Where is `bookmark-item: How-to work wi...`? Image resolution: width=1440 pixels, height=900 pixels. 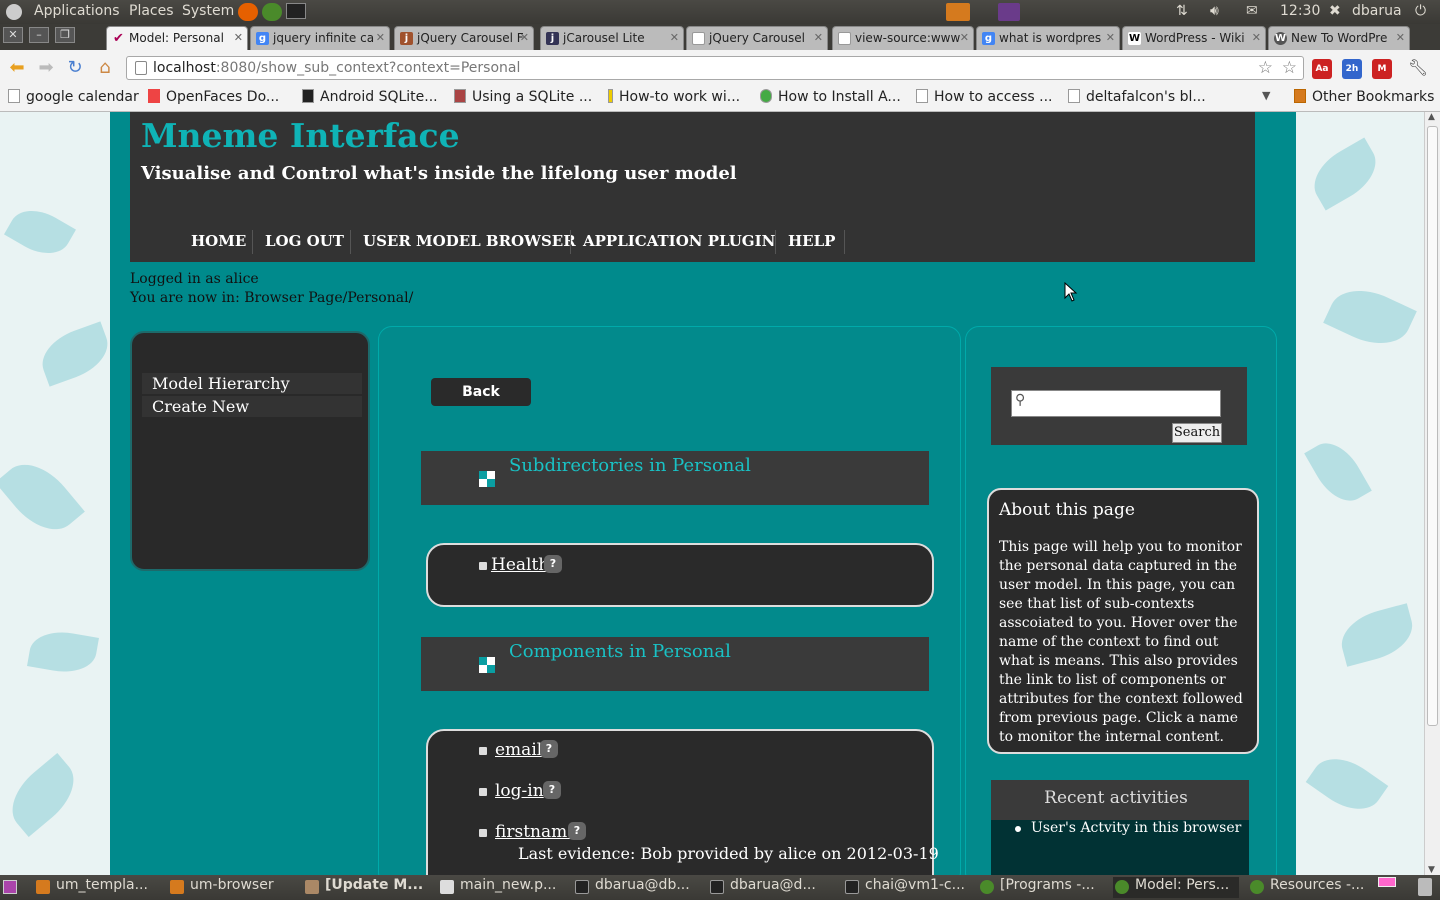 bookmark-item: How-to work wi... is located at coordinates (674, 97).